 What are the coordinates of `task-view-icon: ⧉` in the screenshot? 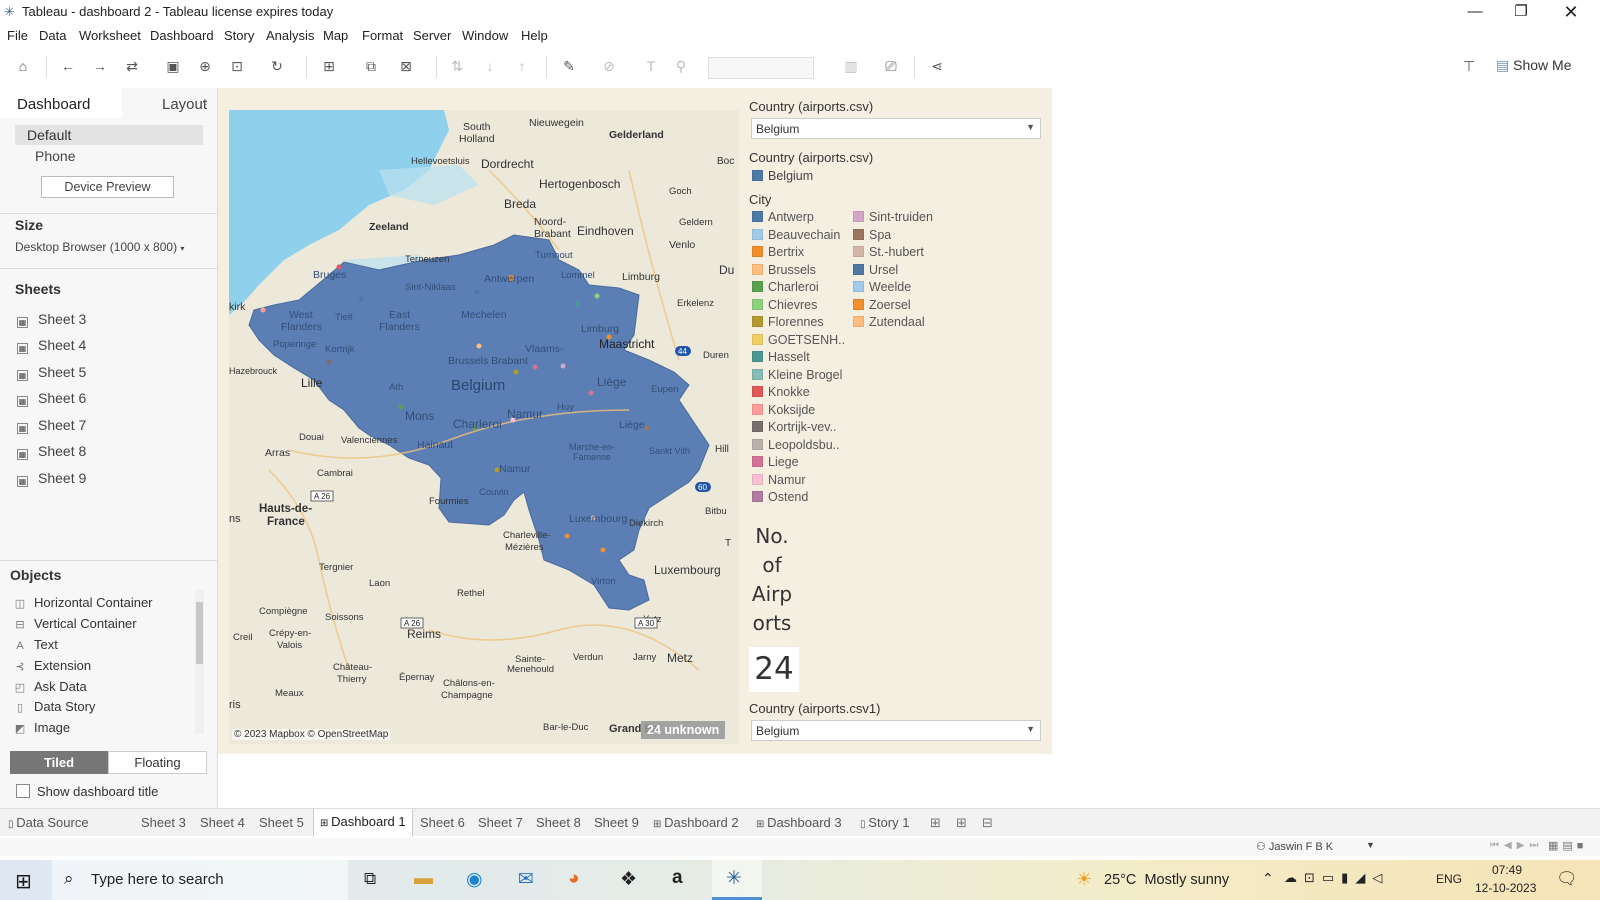 It's located at (370, 879).